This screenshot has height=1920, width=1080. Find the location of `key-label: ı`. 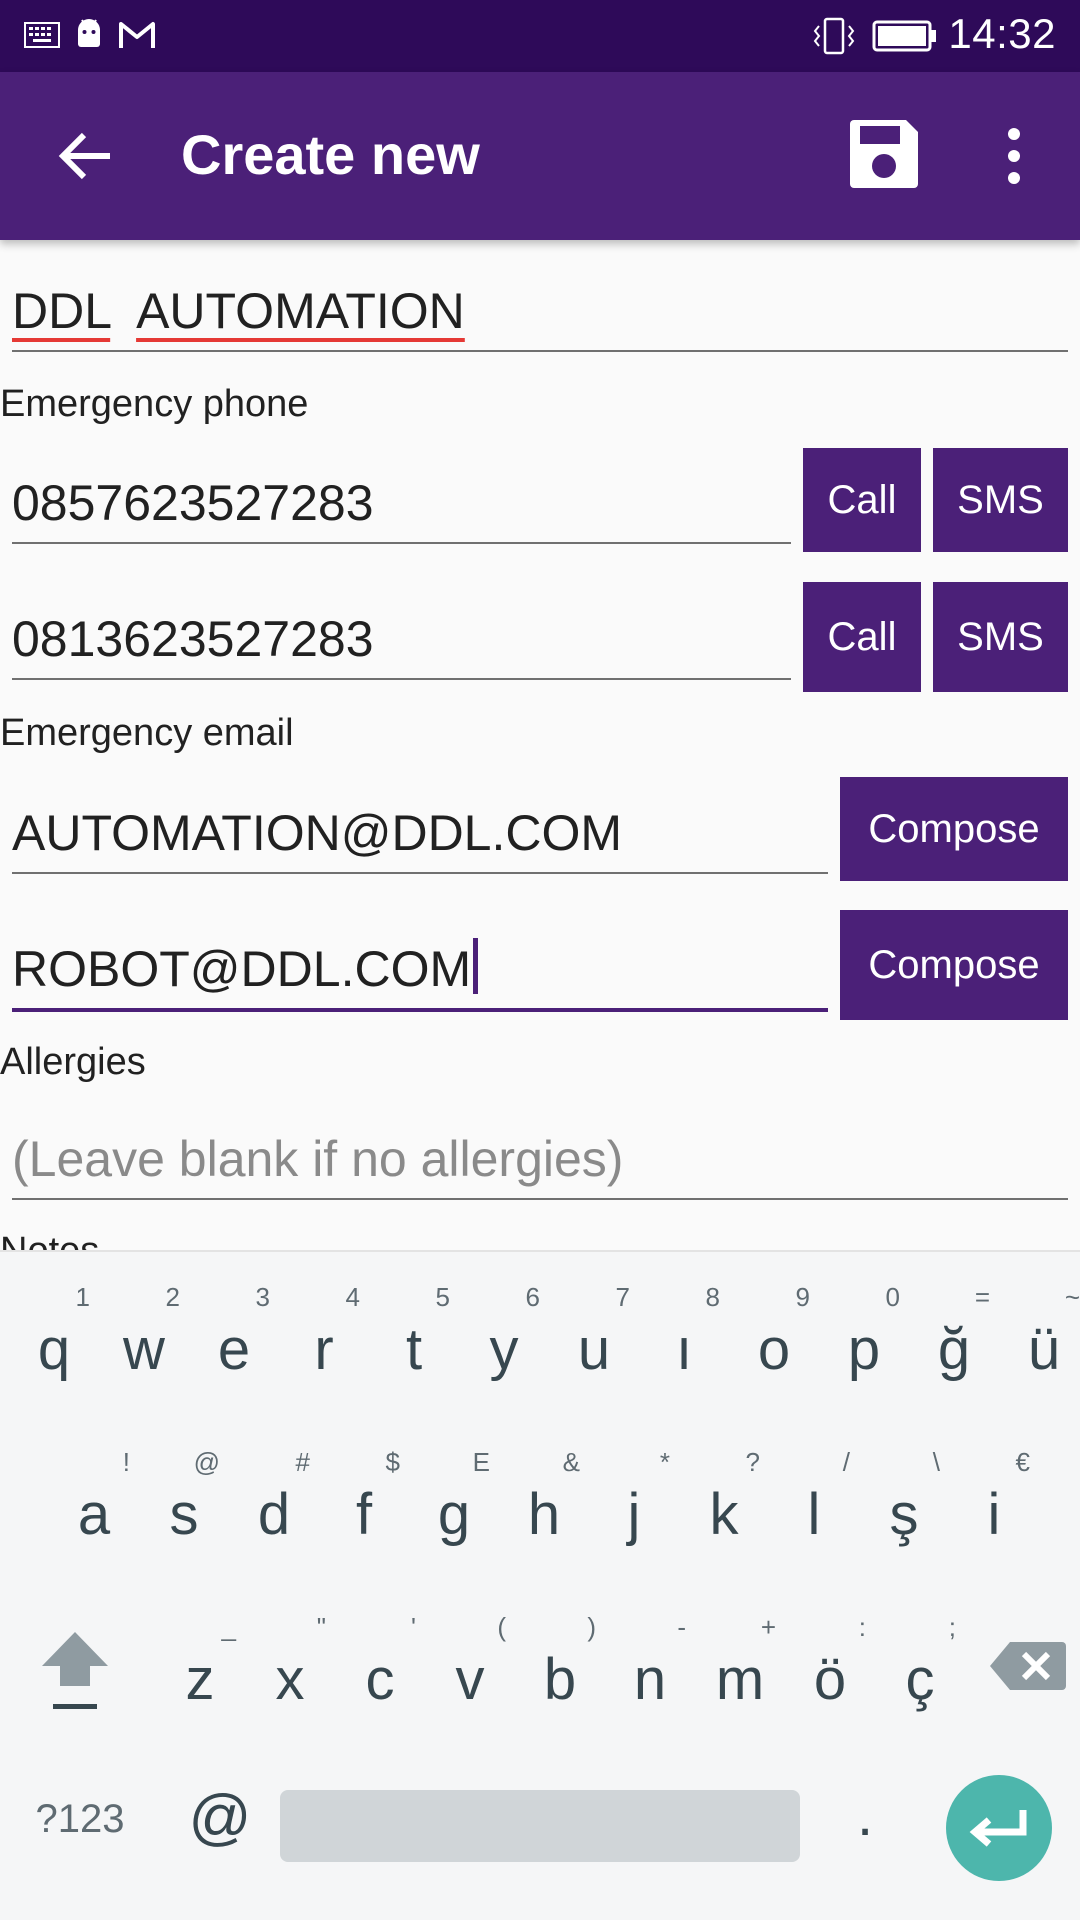

key-label: ı is located at coordinates (684, 1349).